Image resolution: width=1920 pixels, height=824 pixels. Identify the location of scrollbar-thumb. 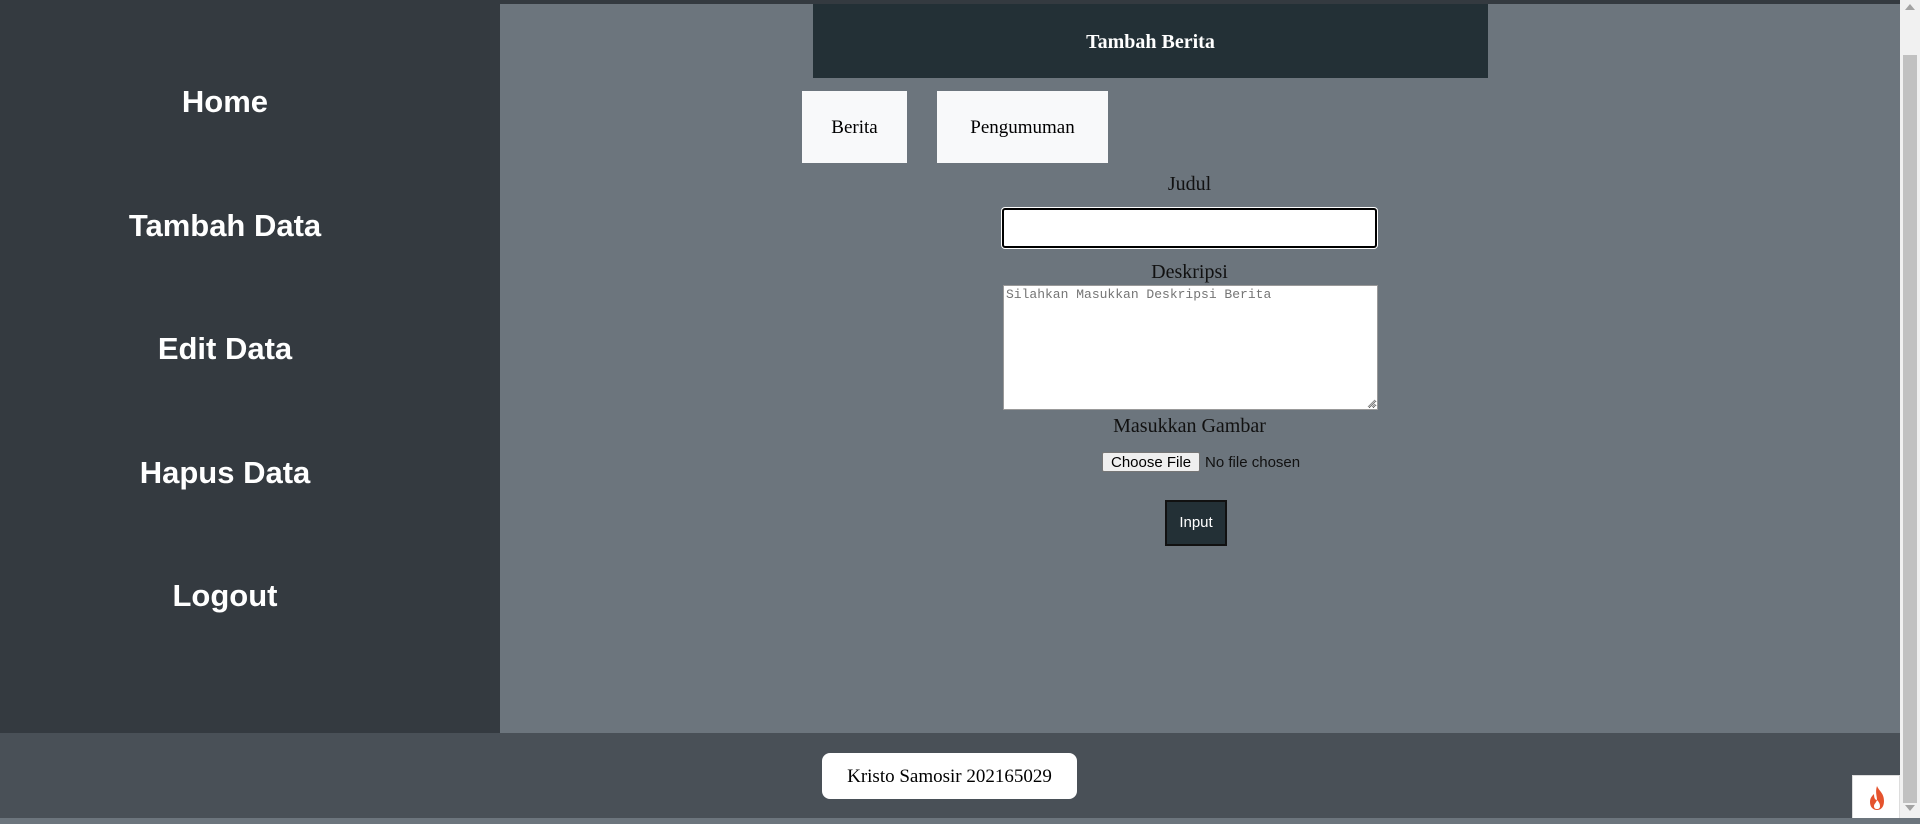
(1910, 429).